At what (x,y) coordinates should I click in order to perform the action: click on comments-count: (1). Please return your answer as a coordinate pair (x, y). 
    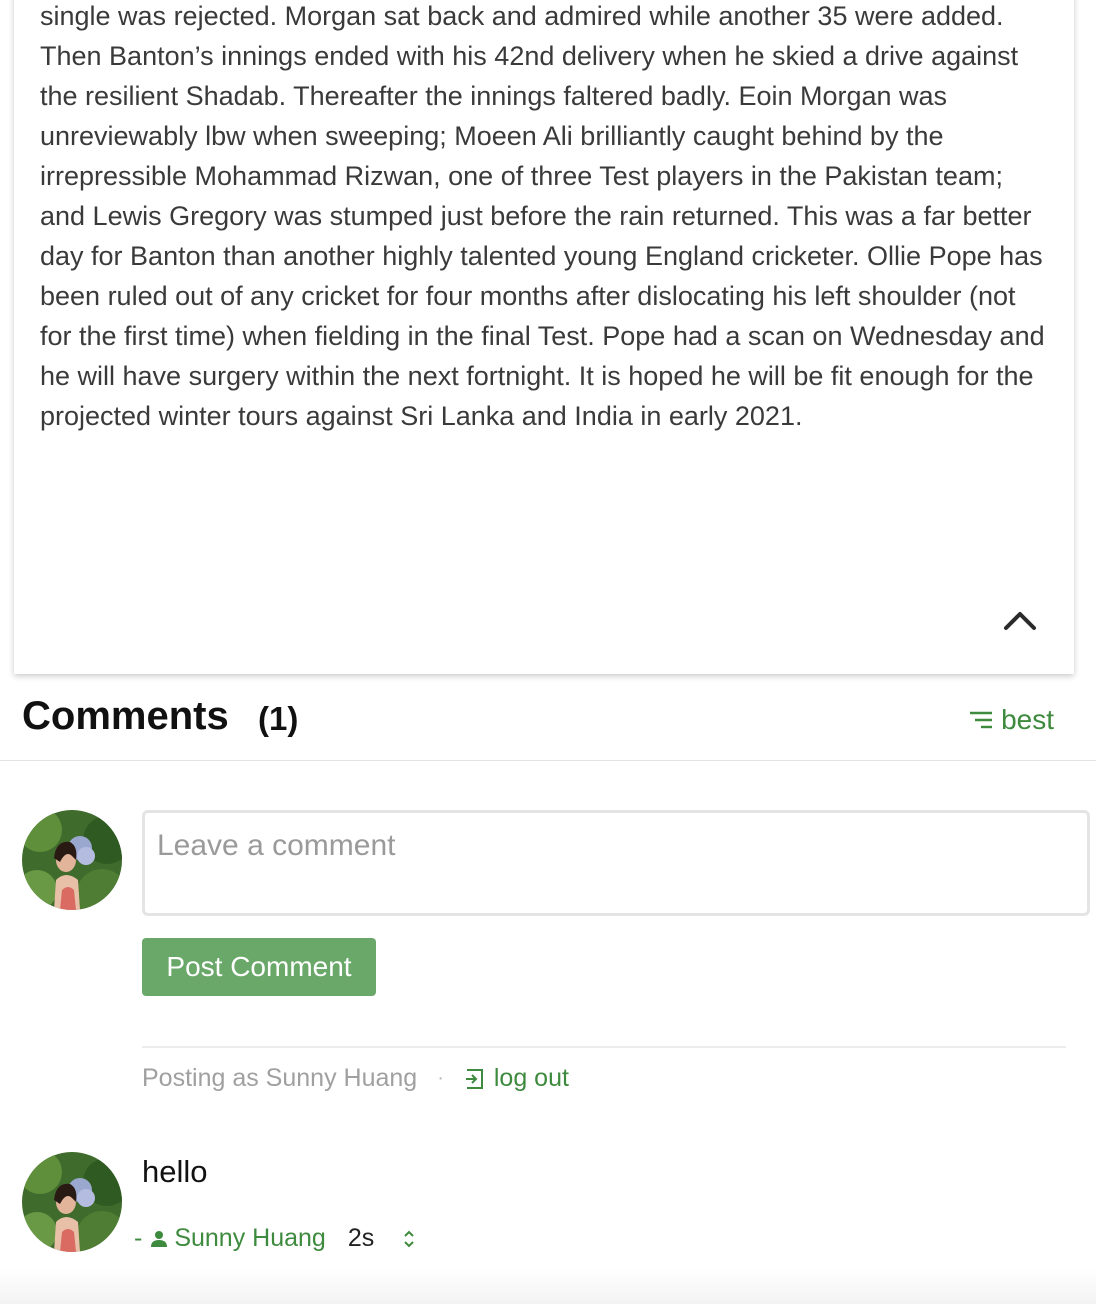
    Looking at the image, I should click on (278, 718).